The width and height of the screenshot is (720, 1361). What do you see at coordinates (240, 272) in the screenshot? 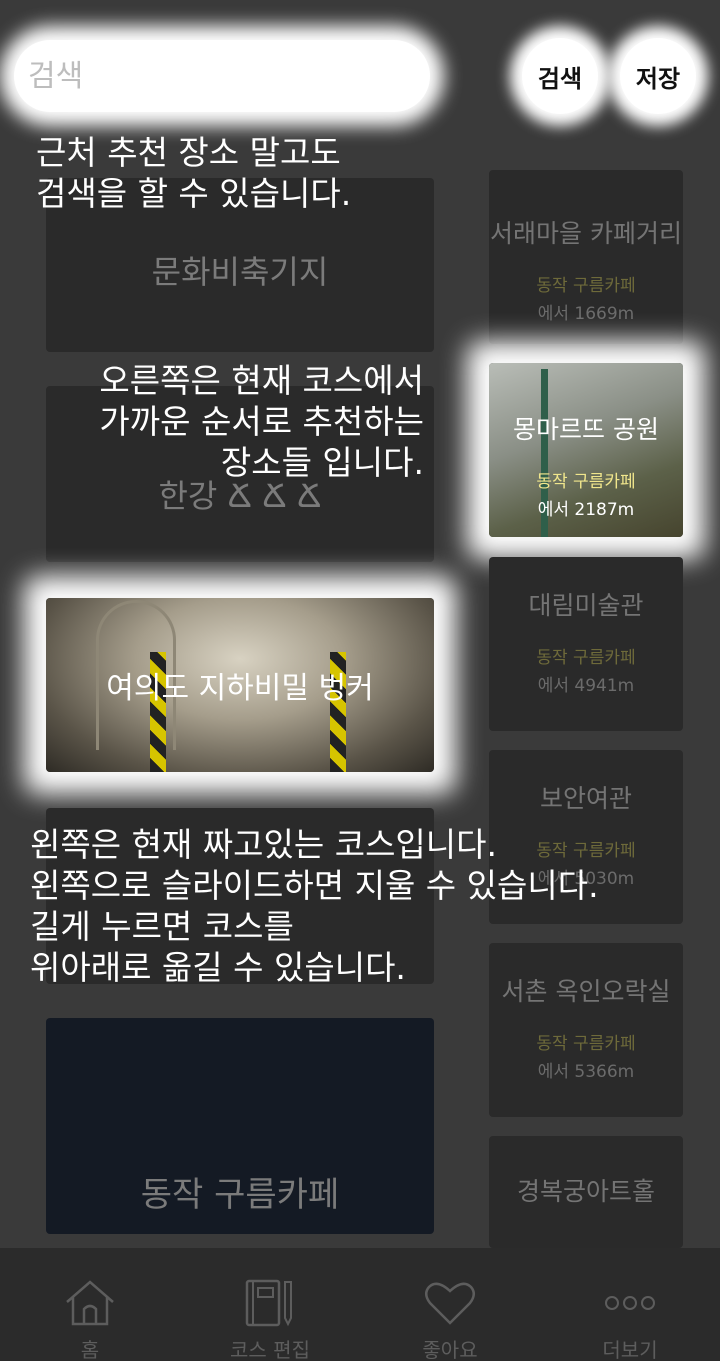
I see `course-item-title: 문화비축기지` at bounding box center [240, 272].